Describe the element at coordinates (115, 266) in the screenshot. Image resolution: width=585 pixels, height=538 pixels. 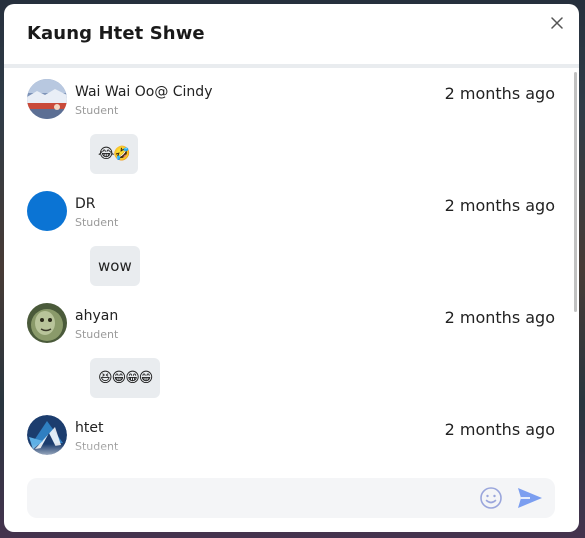
I see `comment-message: wow` at that location.